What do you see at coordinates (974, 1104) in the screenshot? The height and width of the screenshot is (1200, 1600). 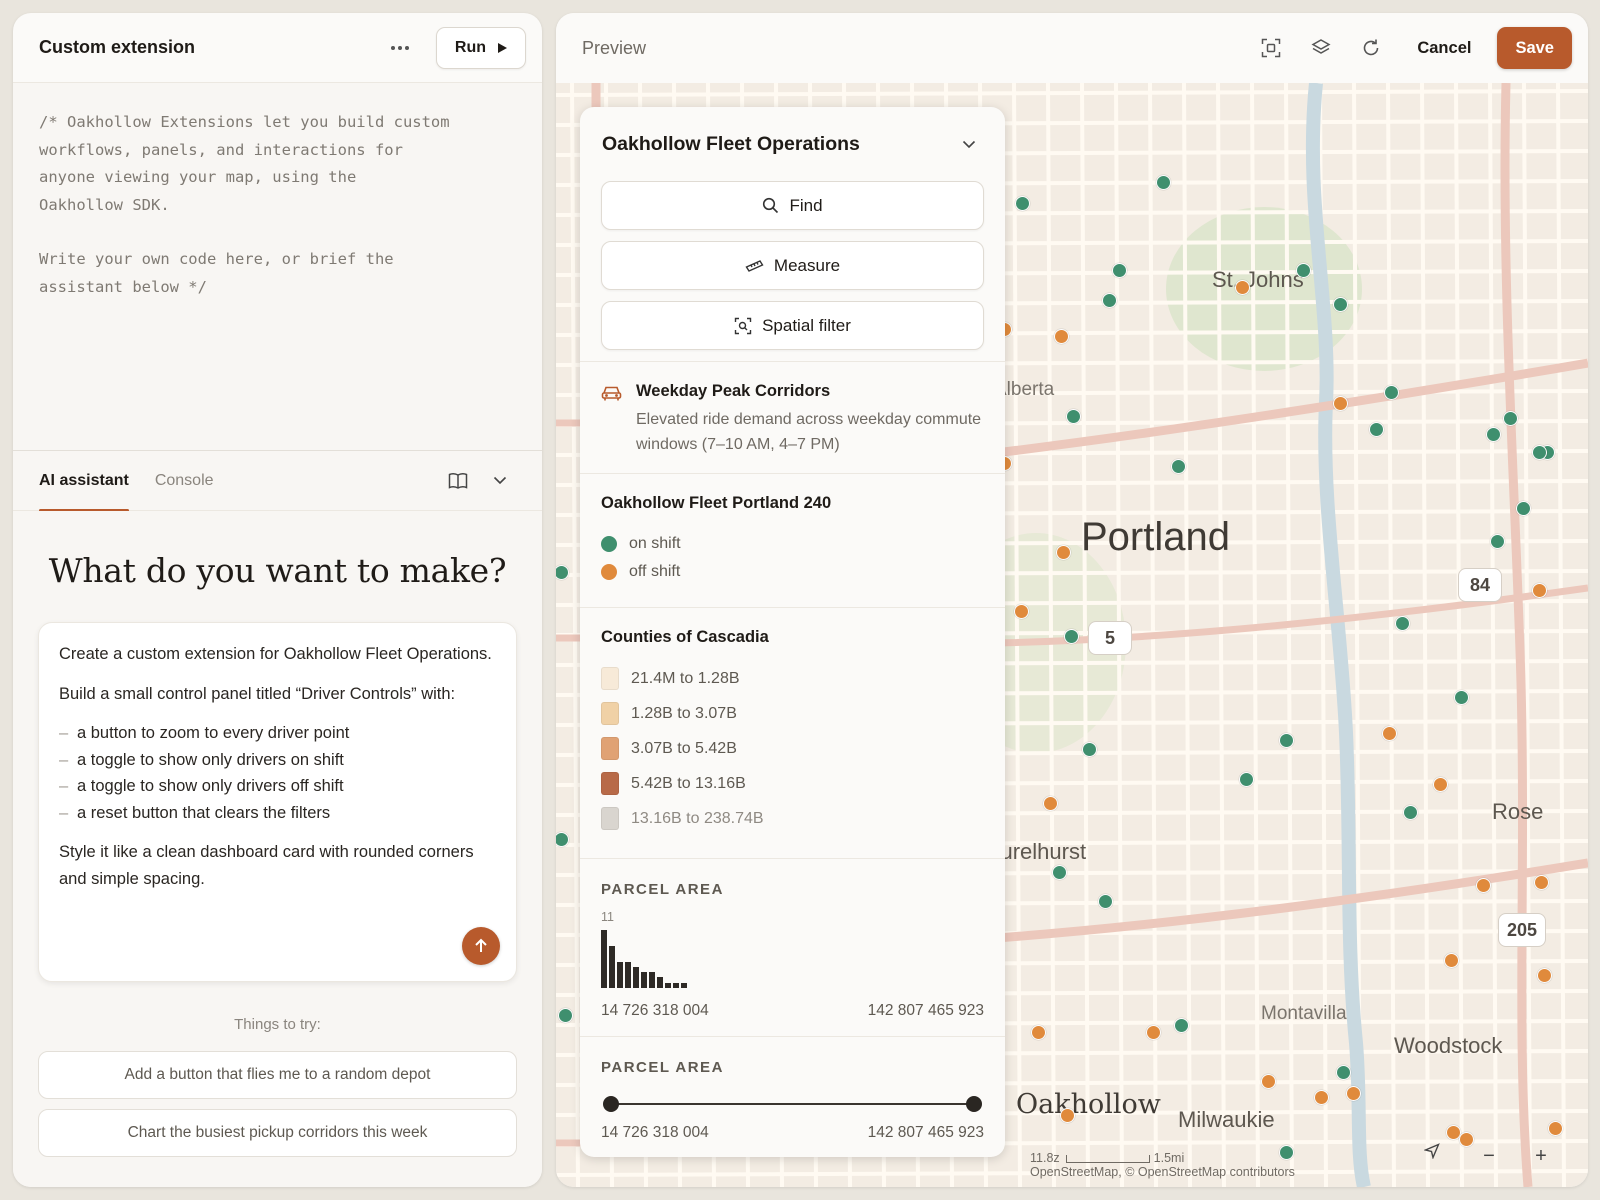 I see `slider-max-handle` at bounding box center [974, 1104].